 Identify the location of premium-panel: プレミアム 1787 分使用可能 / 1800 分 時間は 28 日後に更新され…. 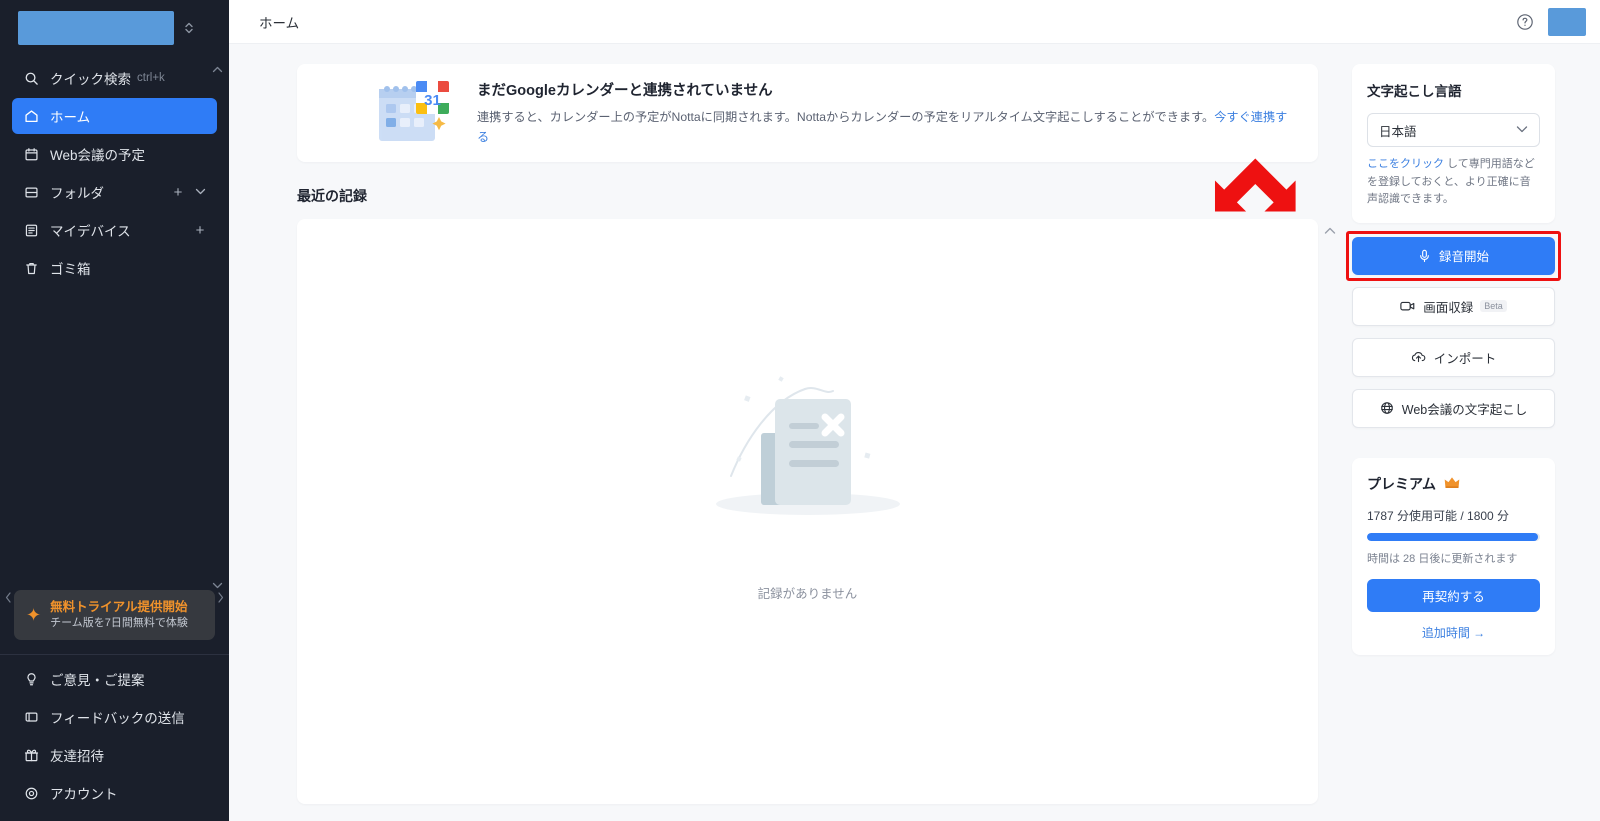
(1453, 556).